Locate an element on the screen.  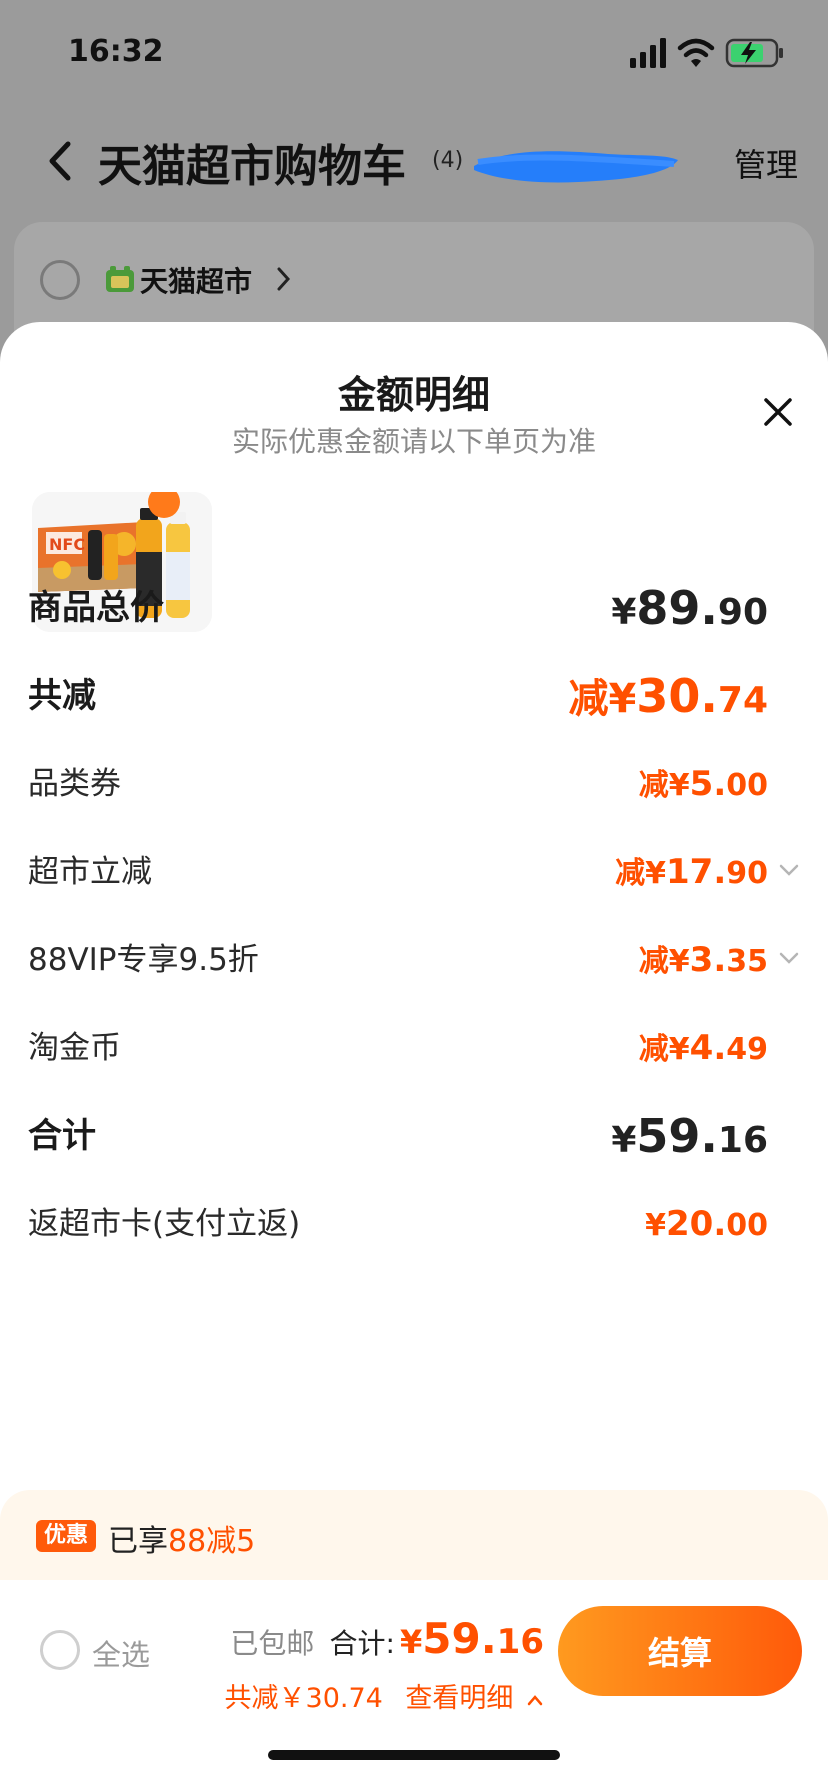
total-price: ¥59.16 is located at coordinates (472, 1638).